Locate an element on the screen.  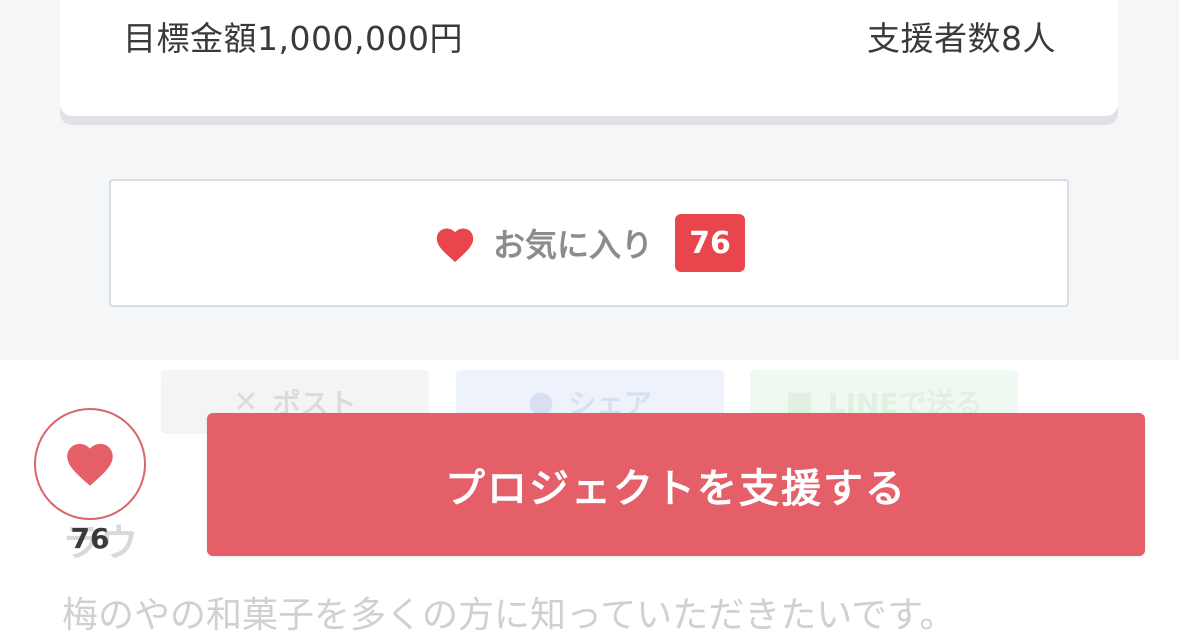
sticky-favorite-count: 76 is located at coordinates (90, 538).